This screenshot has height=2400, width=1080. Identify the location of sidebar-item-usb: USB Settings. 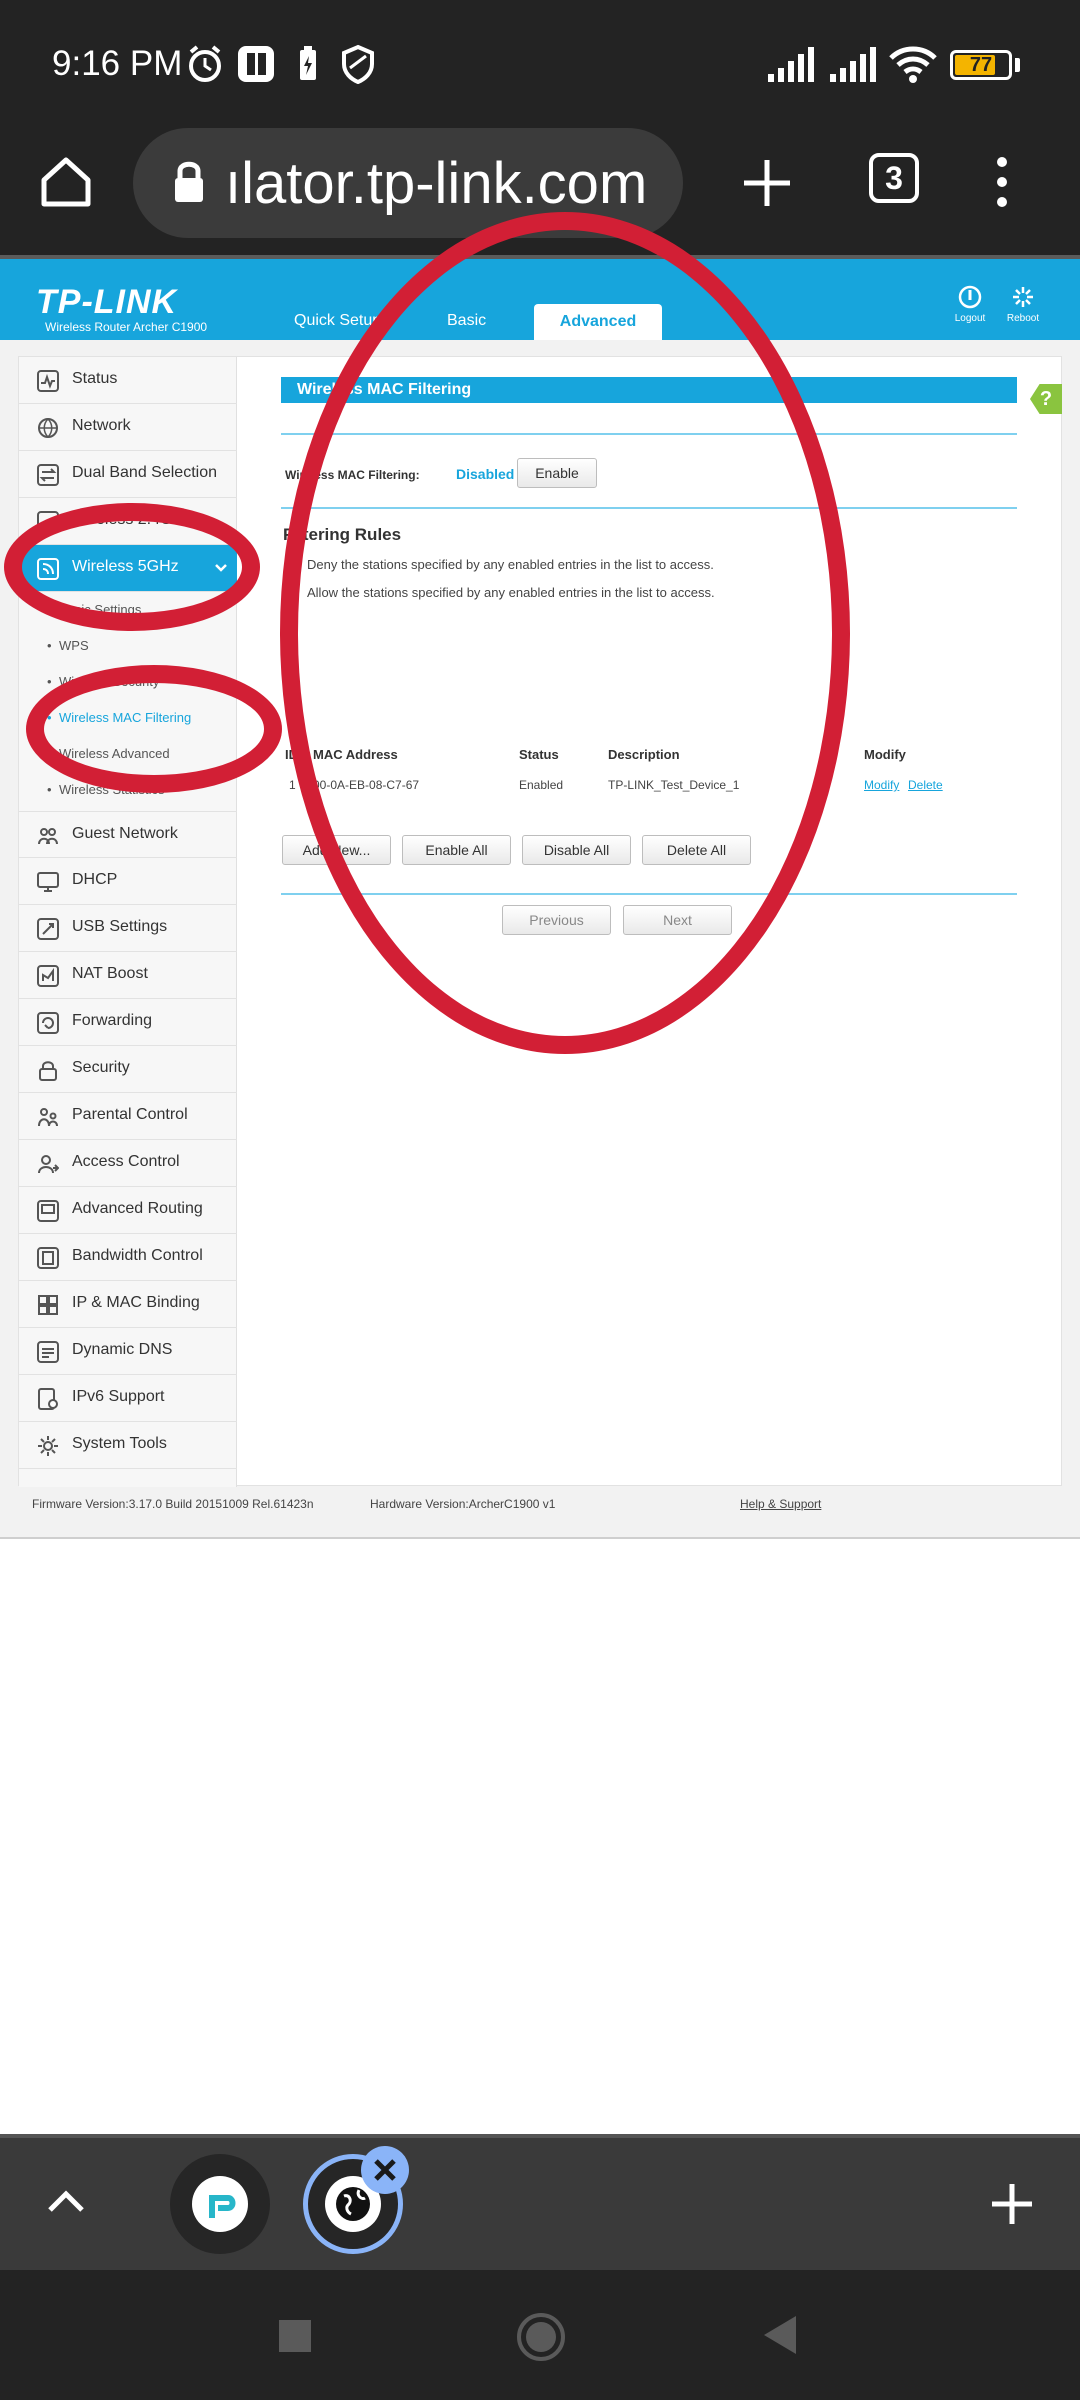
(128, 928).